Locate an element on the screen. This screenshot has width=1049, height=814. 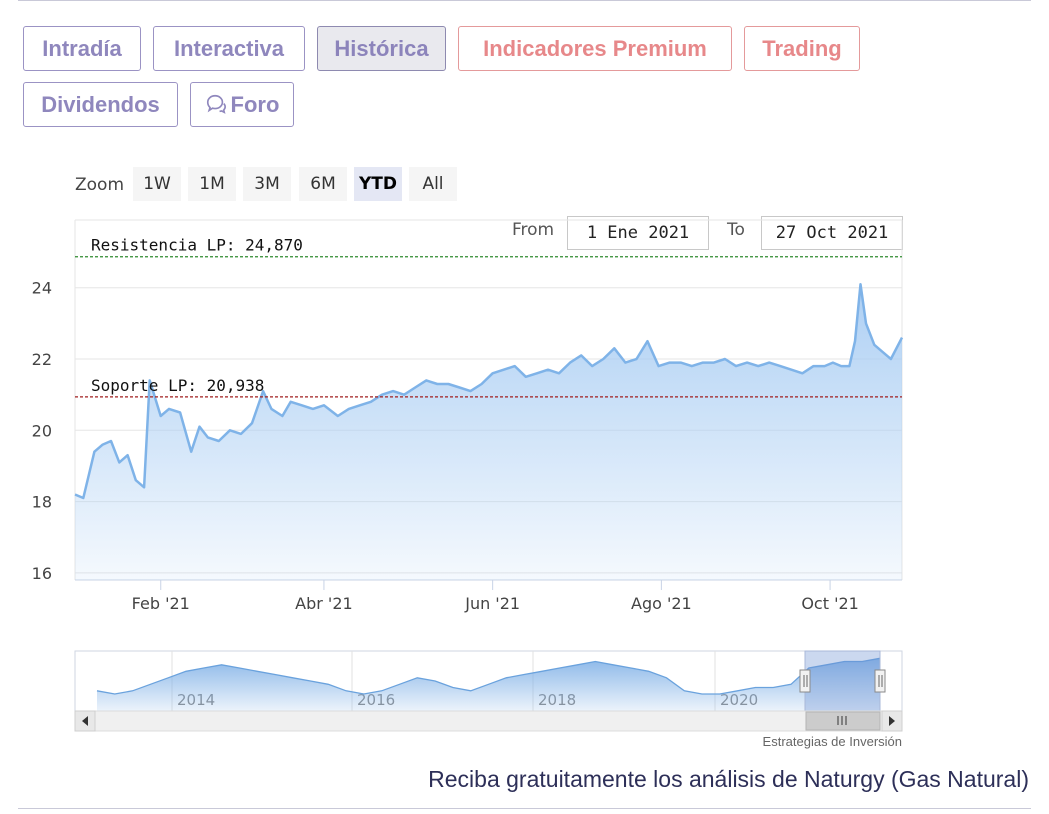
x-tick-label: Abr '21 is located at coordinates (324, 603).